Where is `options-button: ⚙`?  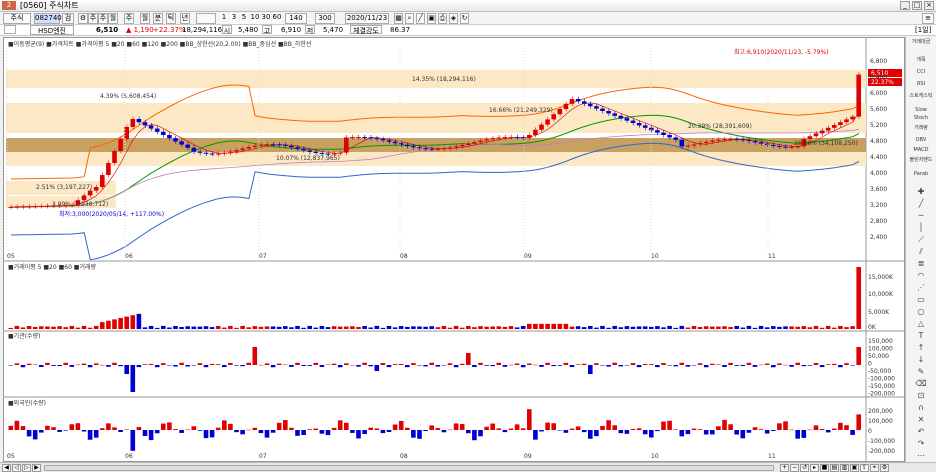 options-button: ⚙ is located at coordinates (884, 468).